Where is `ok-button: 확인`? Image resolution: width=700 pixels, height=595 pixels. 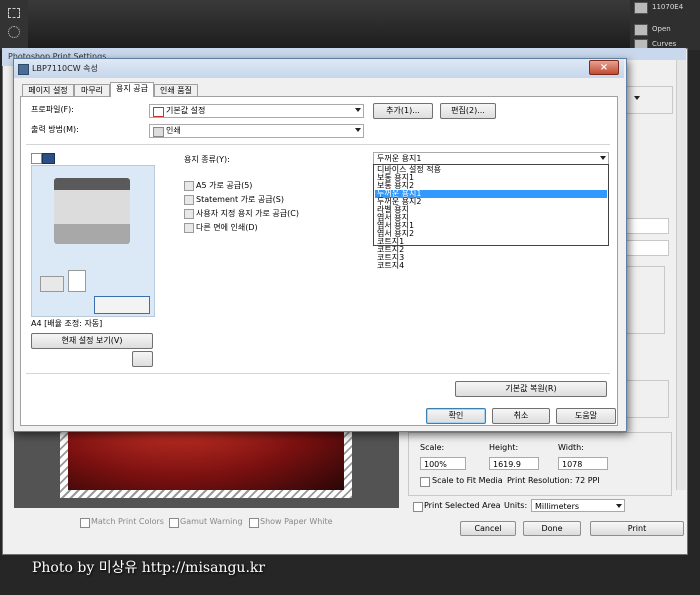 ok-button: 확인 is located at coordinates (456, 416).